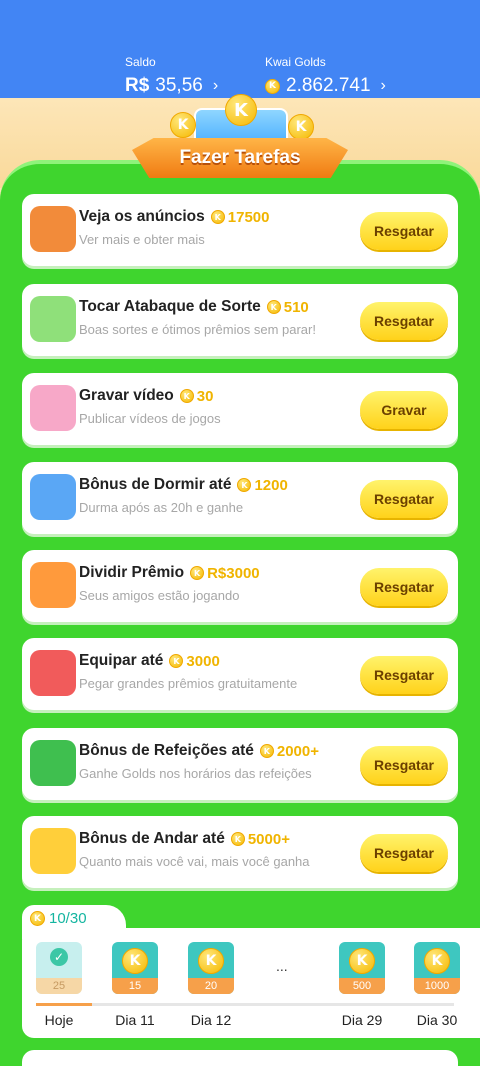 The width and height of the screenshot is (480, 1066). Describe the element at coordinates (437, 1020) in the screenshot. I see `day-label: Dia 30` at that location.